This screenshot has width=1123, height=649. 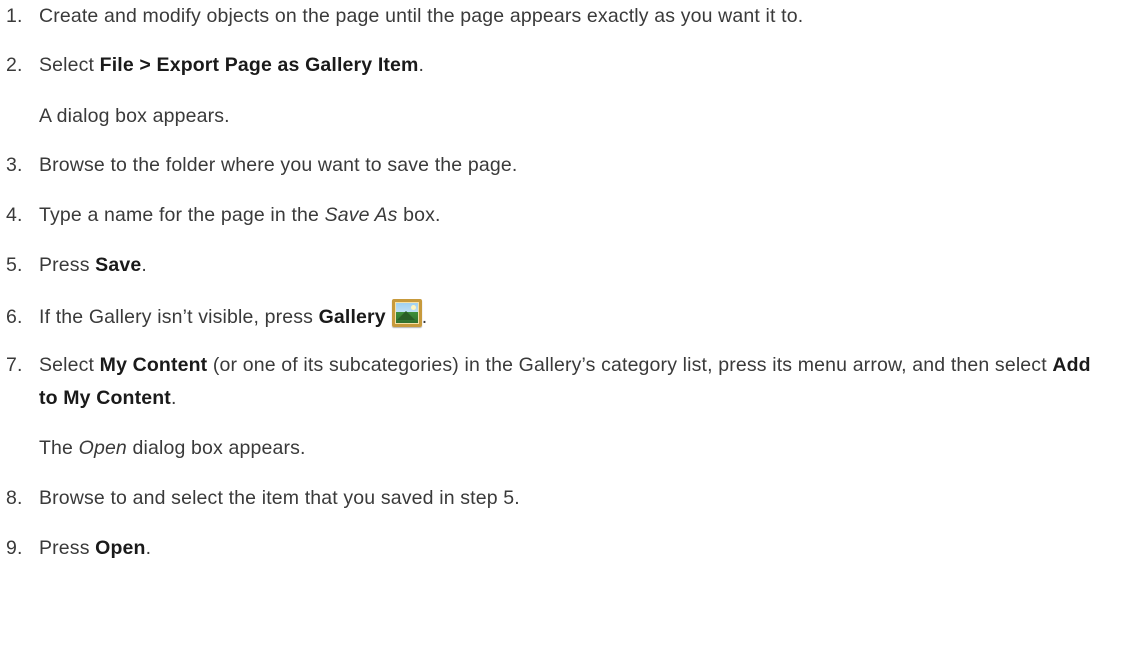 What do you see at coordinates (579, 448) in the screenshot?
I see `step-7-note: The Open dialog box appears.` at bounding box center [579, 448].